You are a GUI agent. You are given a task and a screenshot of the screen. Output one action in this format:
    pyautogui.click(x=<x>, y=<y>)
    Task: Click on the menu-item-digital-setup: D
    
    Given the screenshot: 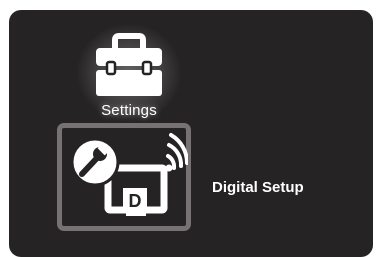 What is the action you would take?
    pyautogui.click(x=124, y=177)
    